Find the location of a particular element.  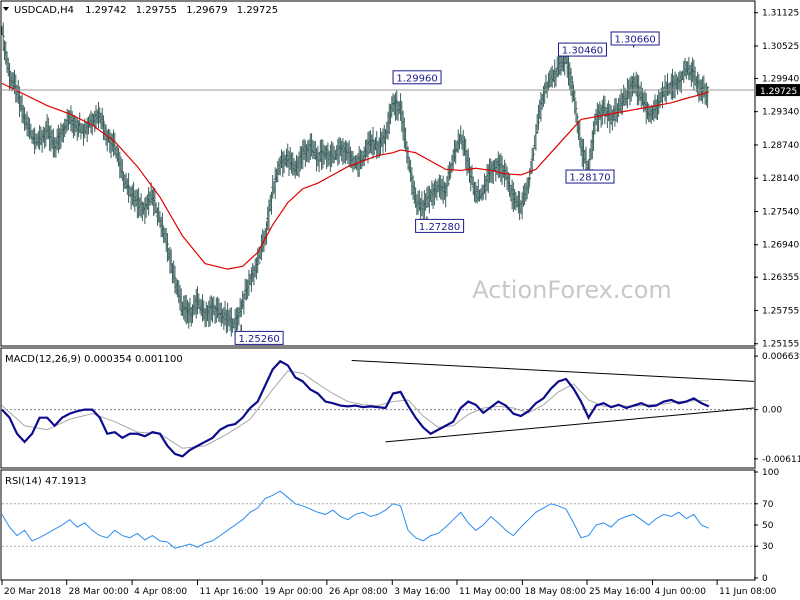

price-annotation: 1.30660 is located at coordinates (635, 39).